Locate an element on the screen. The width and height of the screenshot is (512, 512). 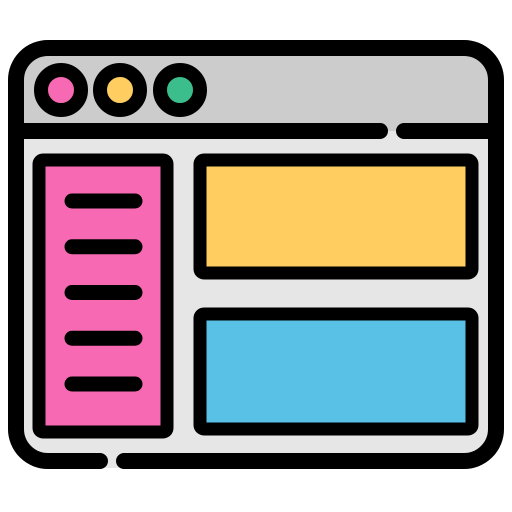
bottom-content-panel is located at coordinates (336, 371).